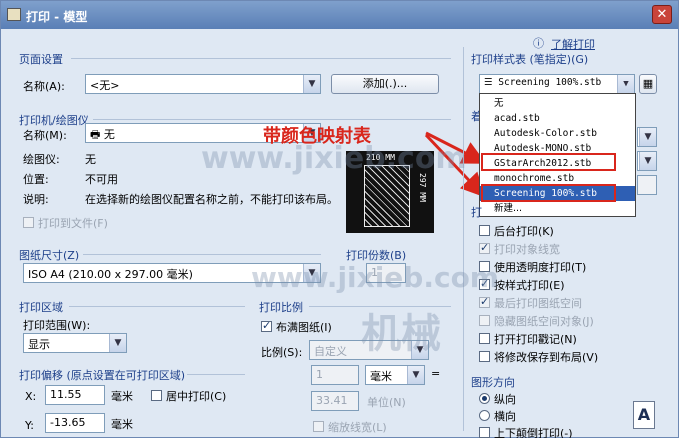  Describe the element at coordinates (484, 230) in the screenshot. I see `background-plot-checkbox` at that location.